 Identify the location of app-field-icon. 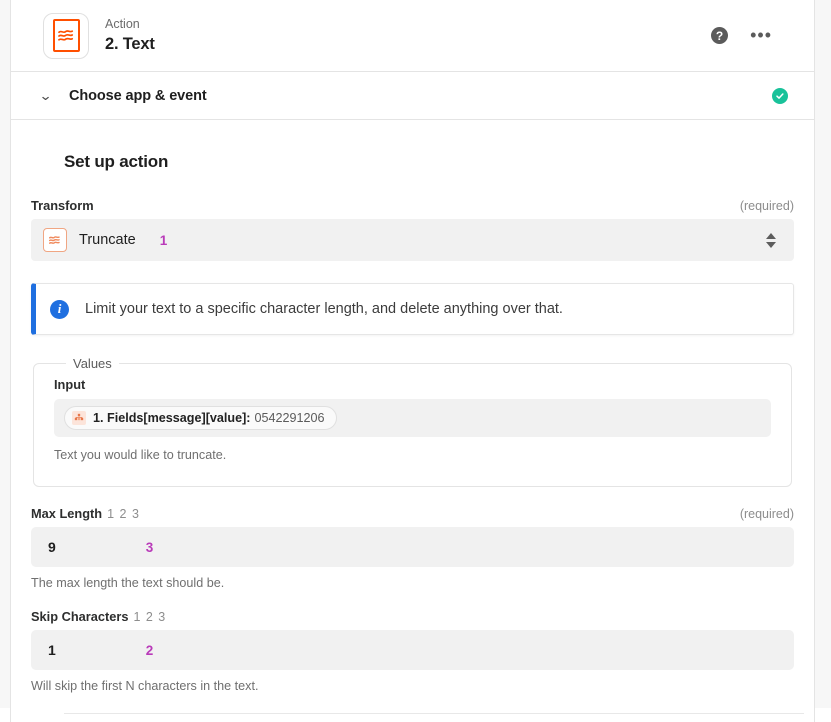
(79, 418).